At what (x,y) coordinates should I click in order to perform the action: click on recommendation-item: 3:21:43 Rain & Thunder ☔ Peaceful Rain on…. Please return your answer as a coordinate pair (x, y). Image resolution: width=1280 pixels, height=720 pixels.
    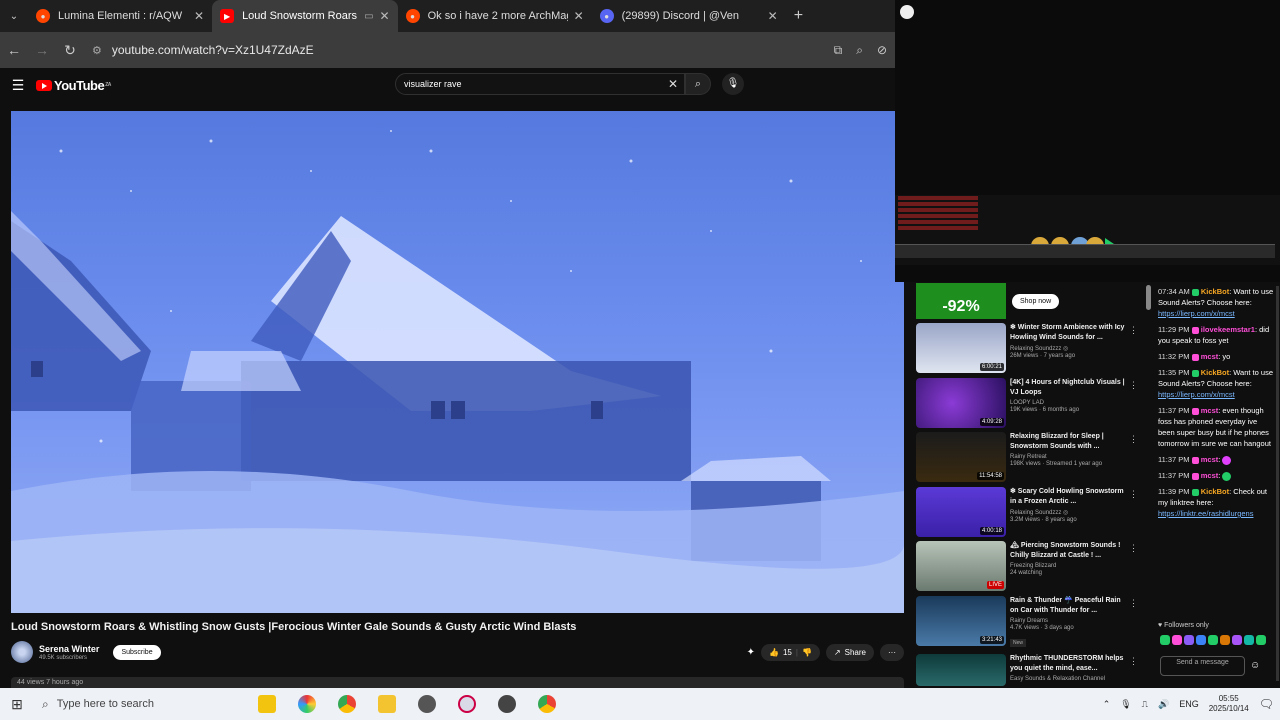
    Looking at the image, I should click on (1027, 621).